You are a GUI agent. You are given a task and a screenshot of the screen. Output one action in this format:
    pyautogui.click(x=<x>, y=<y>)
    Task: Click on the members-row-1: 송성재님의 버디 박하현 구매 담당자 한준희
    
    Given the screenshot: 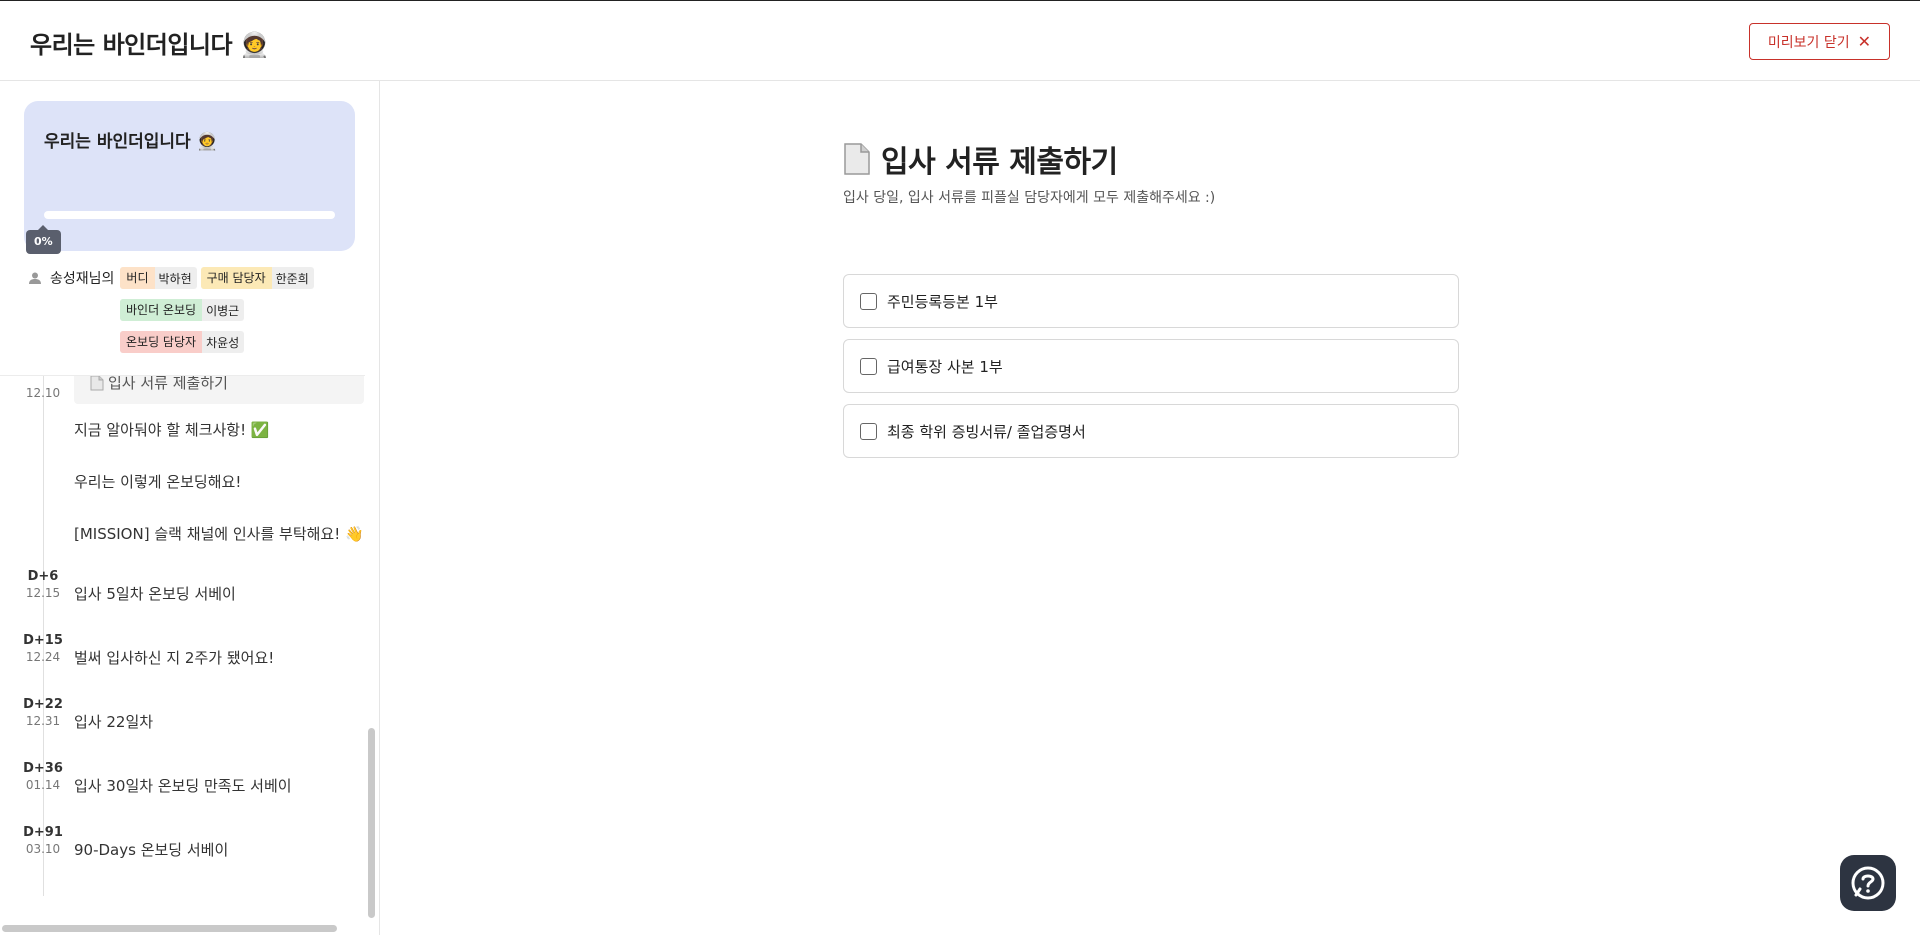 What is the action you would take?
    pyautogui.click(x=171, y=278)
    